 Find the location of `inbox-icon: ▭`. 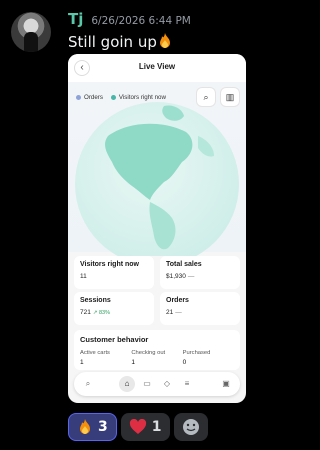

inbox-icon: ▭ is located at coordinates (147, 384).